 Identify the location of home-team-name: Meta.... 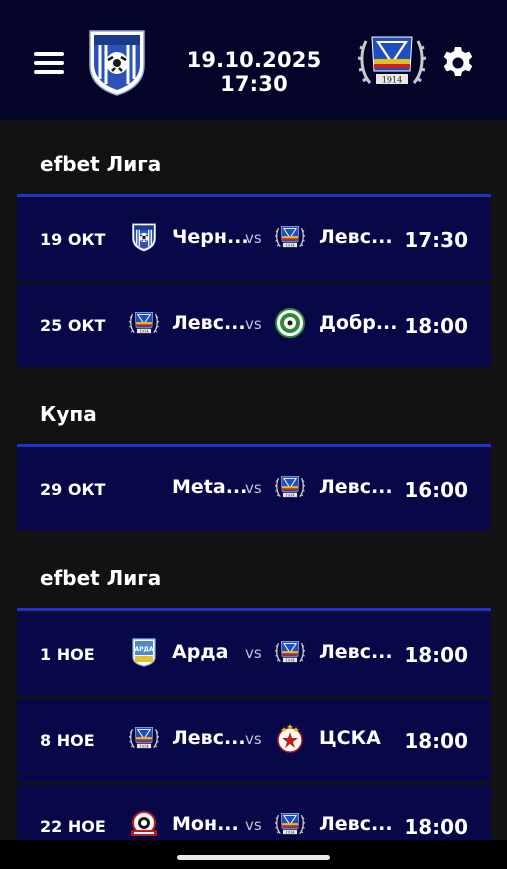
(210, 487).